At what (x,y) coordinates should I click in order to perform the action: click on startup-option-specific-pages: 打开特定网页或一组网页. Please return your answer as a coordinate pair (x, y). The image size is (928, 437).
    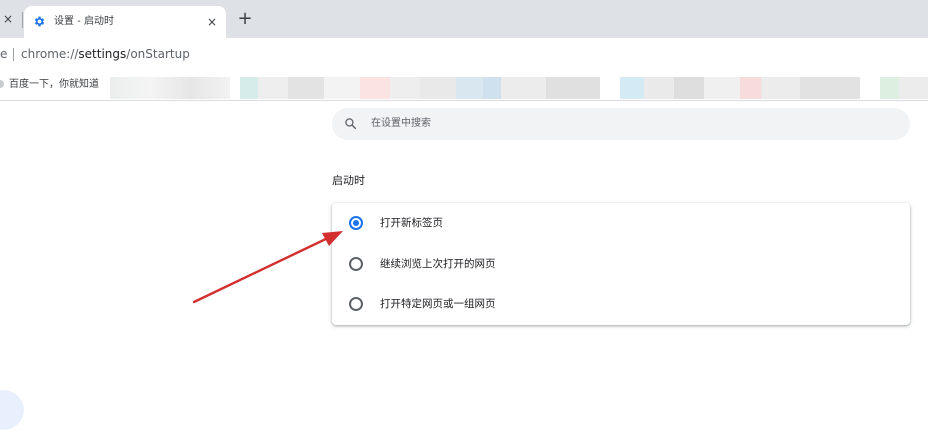
    Looking at the image, I should click on (621, 304).